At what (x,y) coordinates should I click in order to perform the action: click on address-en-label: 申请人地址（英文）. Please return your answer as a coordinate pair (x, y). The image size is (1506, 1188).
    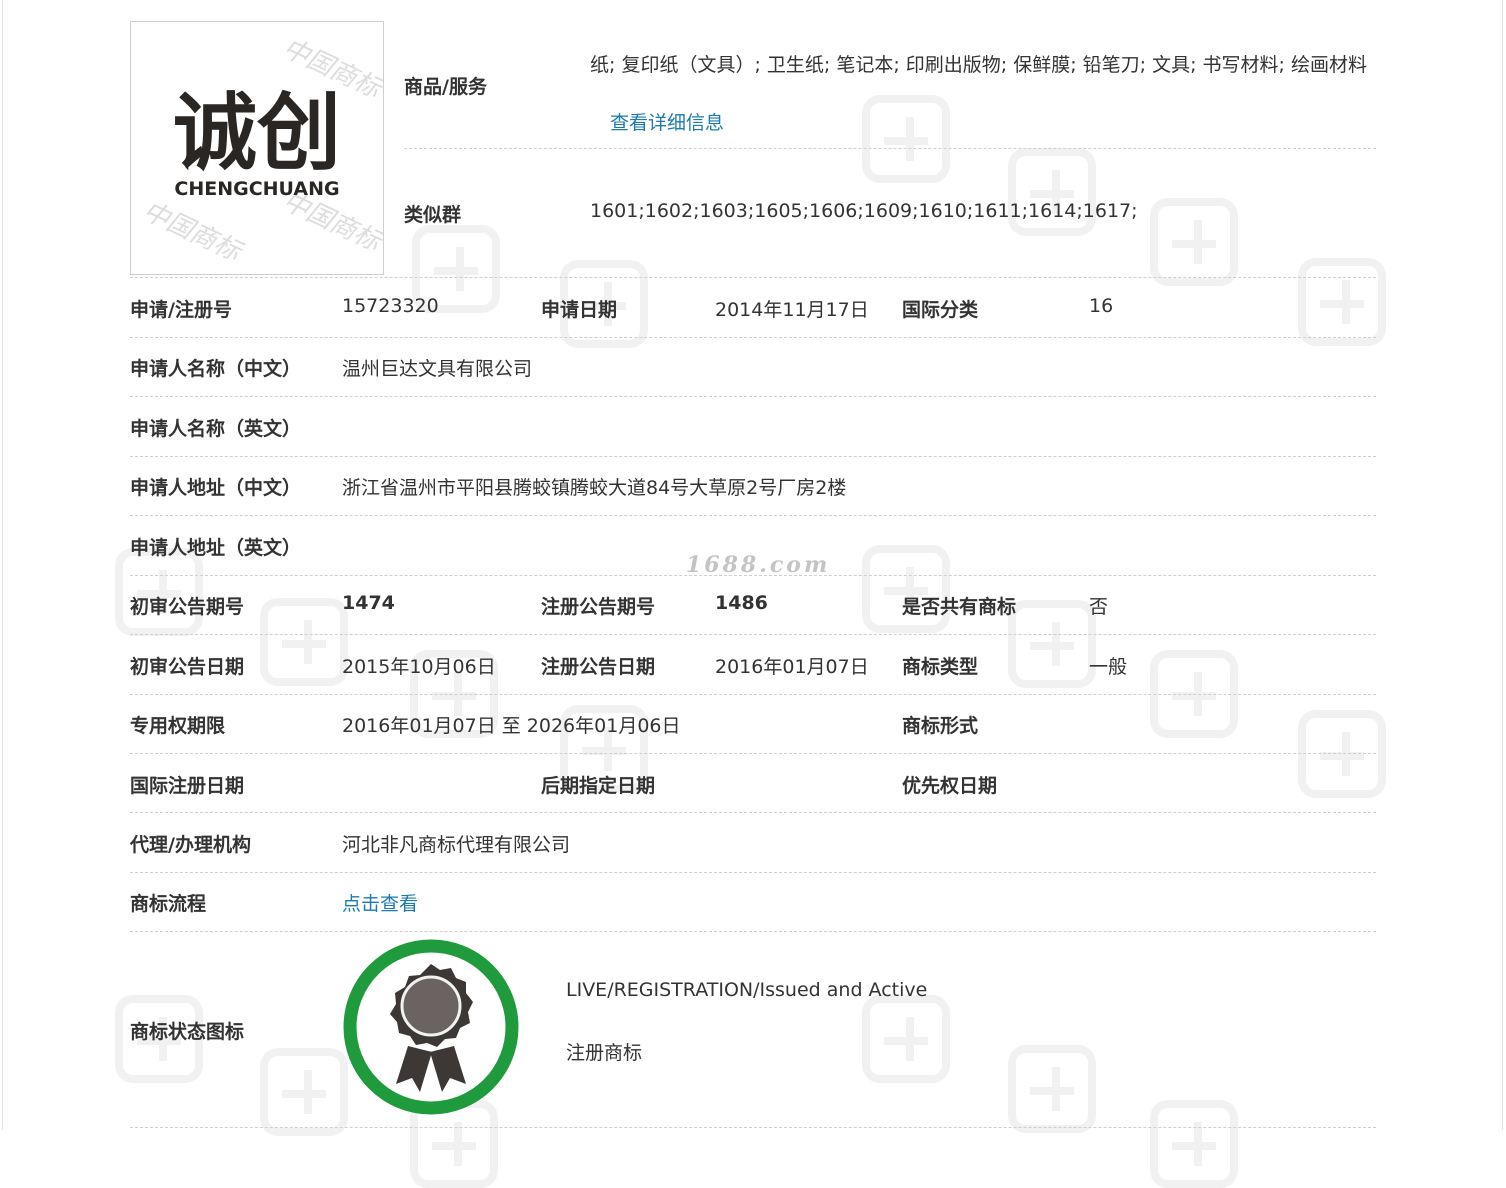
    Looking at the image, I should click on (216, 548).